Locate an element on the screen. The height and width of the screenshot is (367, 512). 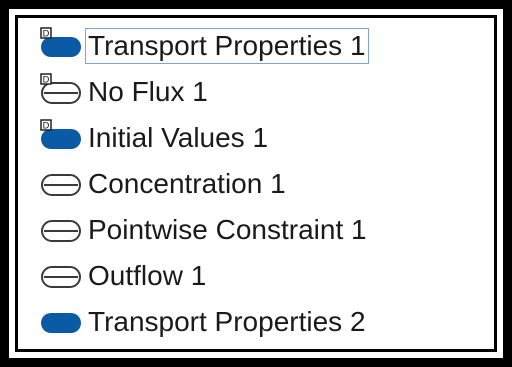
tree-item-label: No Flux 1 is located at coordinates (148, 91).